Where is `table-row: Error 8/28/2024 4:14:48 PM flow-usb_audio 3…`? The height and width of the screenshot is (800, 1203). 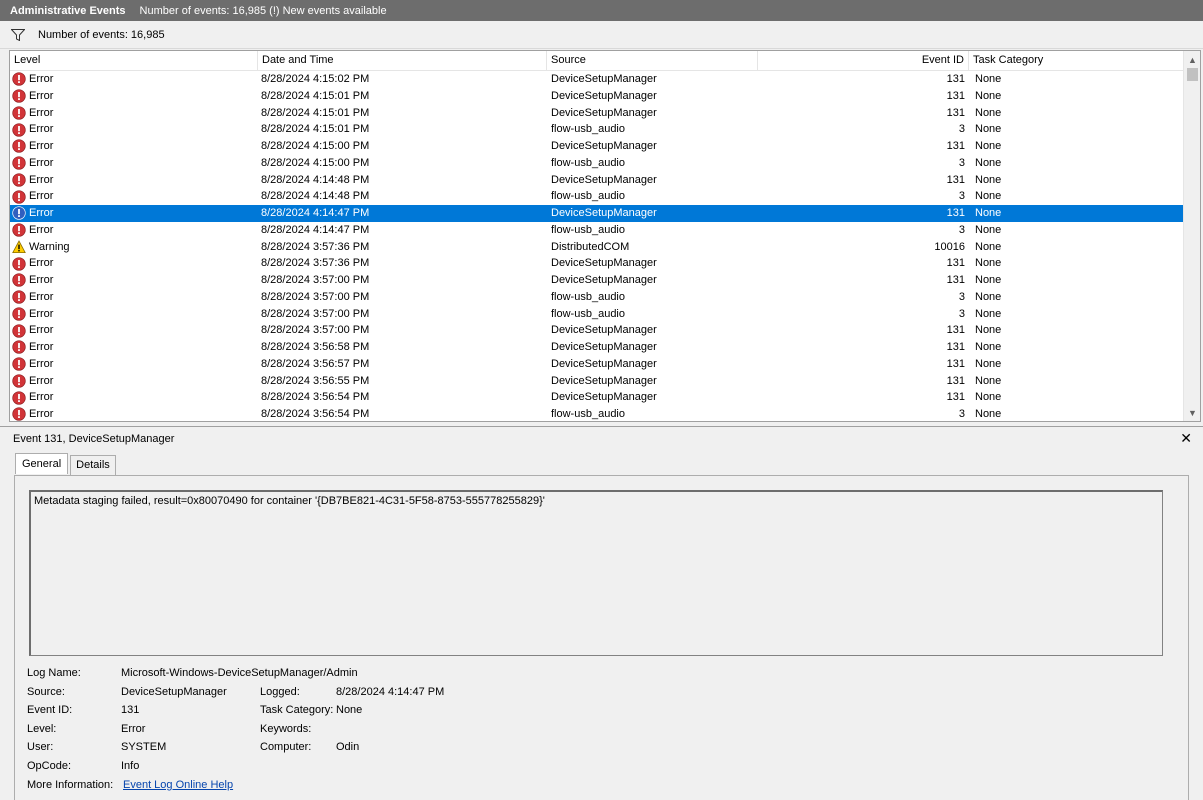 table-row: Error 8/28/2024 4:14:48 PM flow-usb_audio 3… is located at coordinates (597, 196).